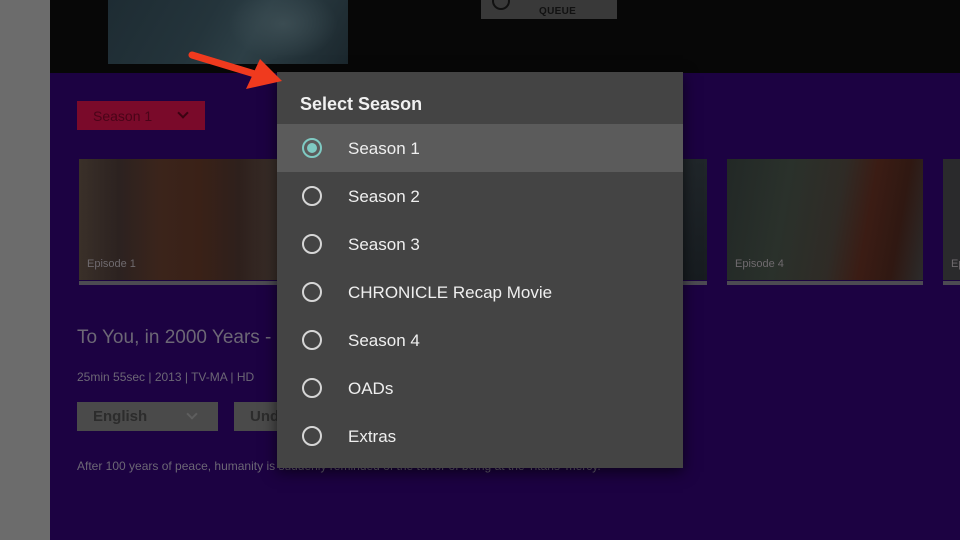 The image size is (960, 540). I want to click on episode-label: Episode 4, so click(759, 264).